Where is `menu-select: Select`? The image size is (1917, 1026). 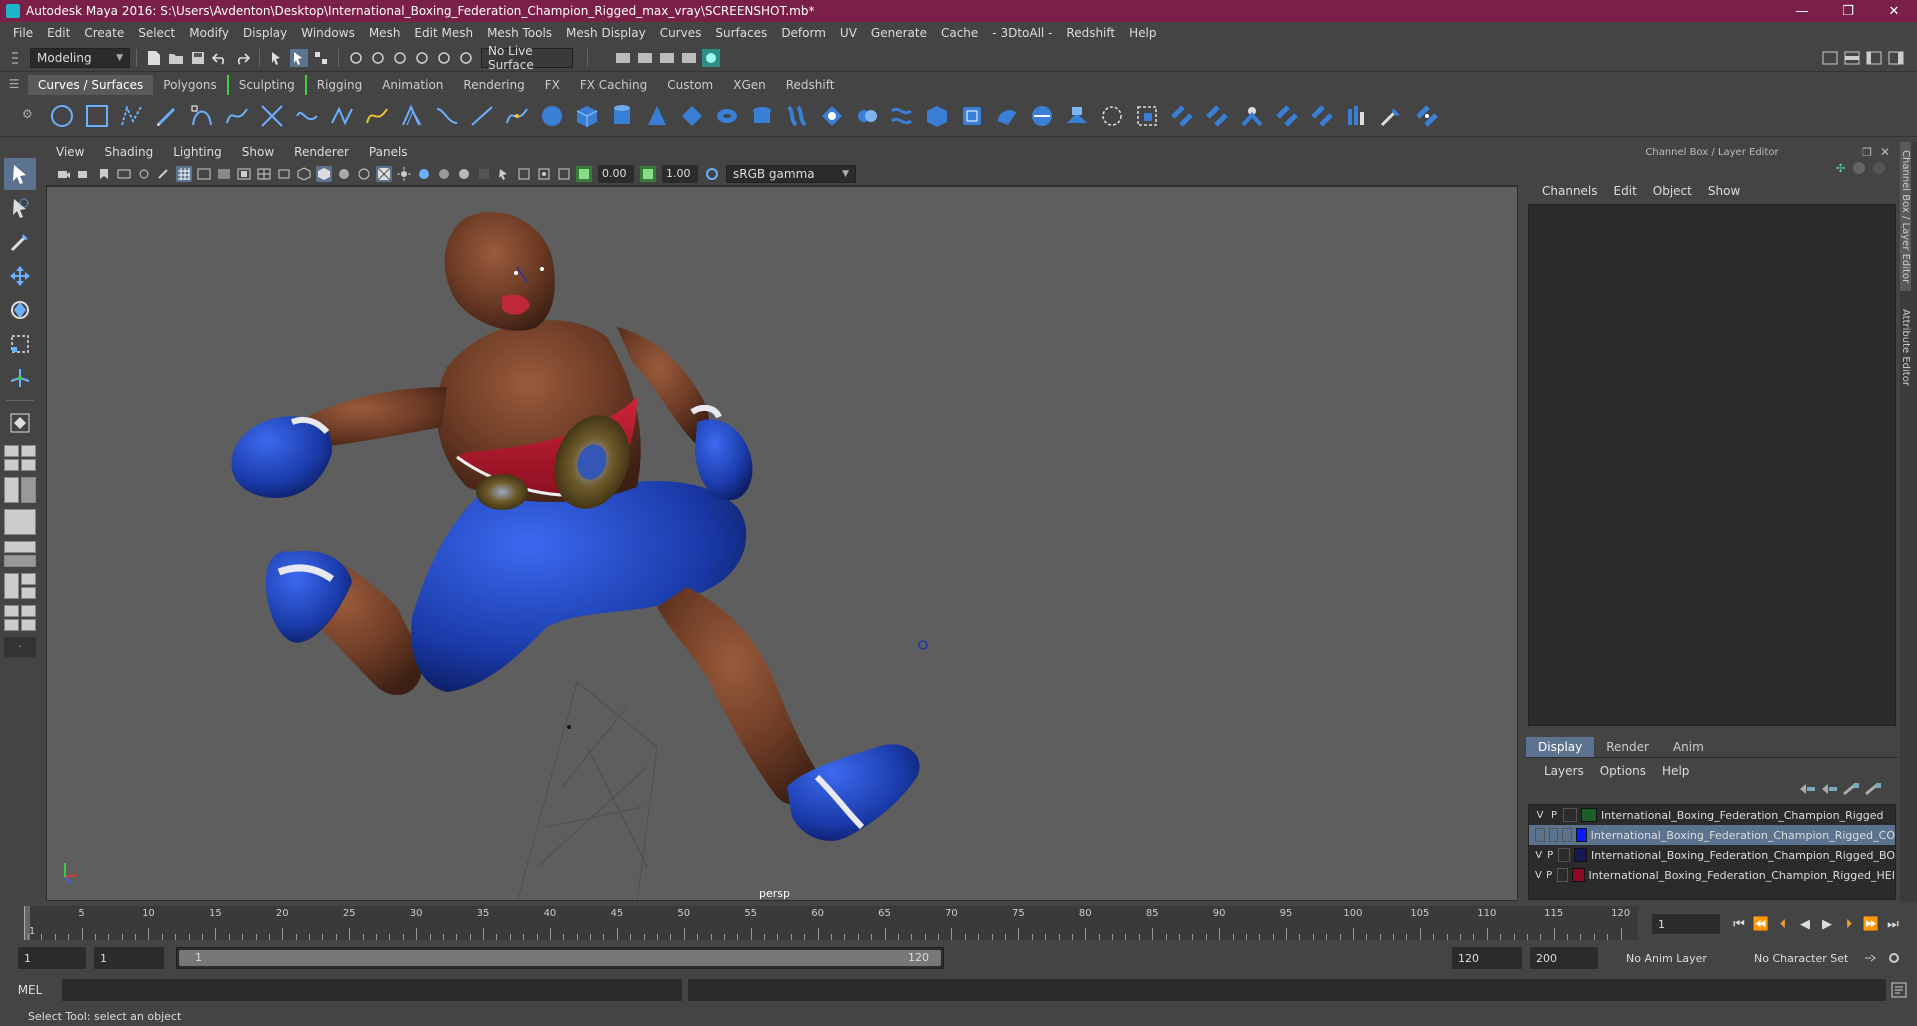
menu-select: Select is located at coordinates (156, 33).